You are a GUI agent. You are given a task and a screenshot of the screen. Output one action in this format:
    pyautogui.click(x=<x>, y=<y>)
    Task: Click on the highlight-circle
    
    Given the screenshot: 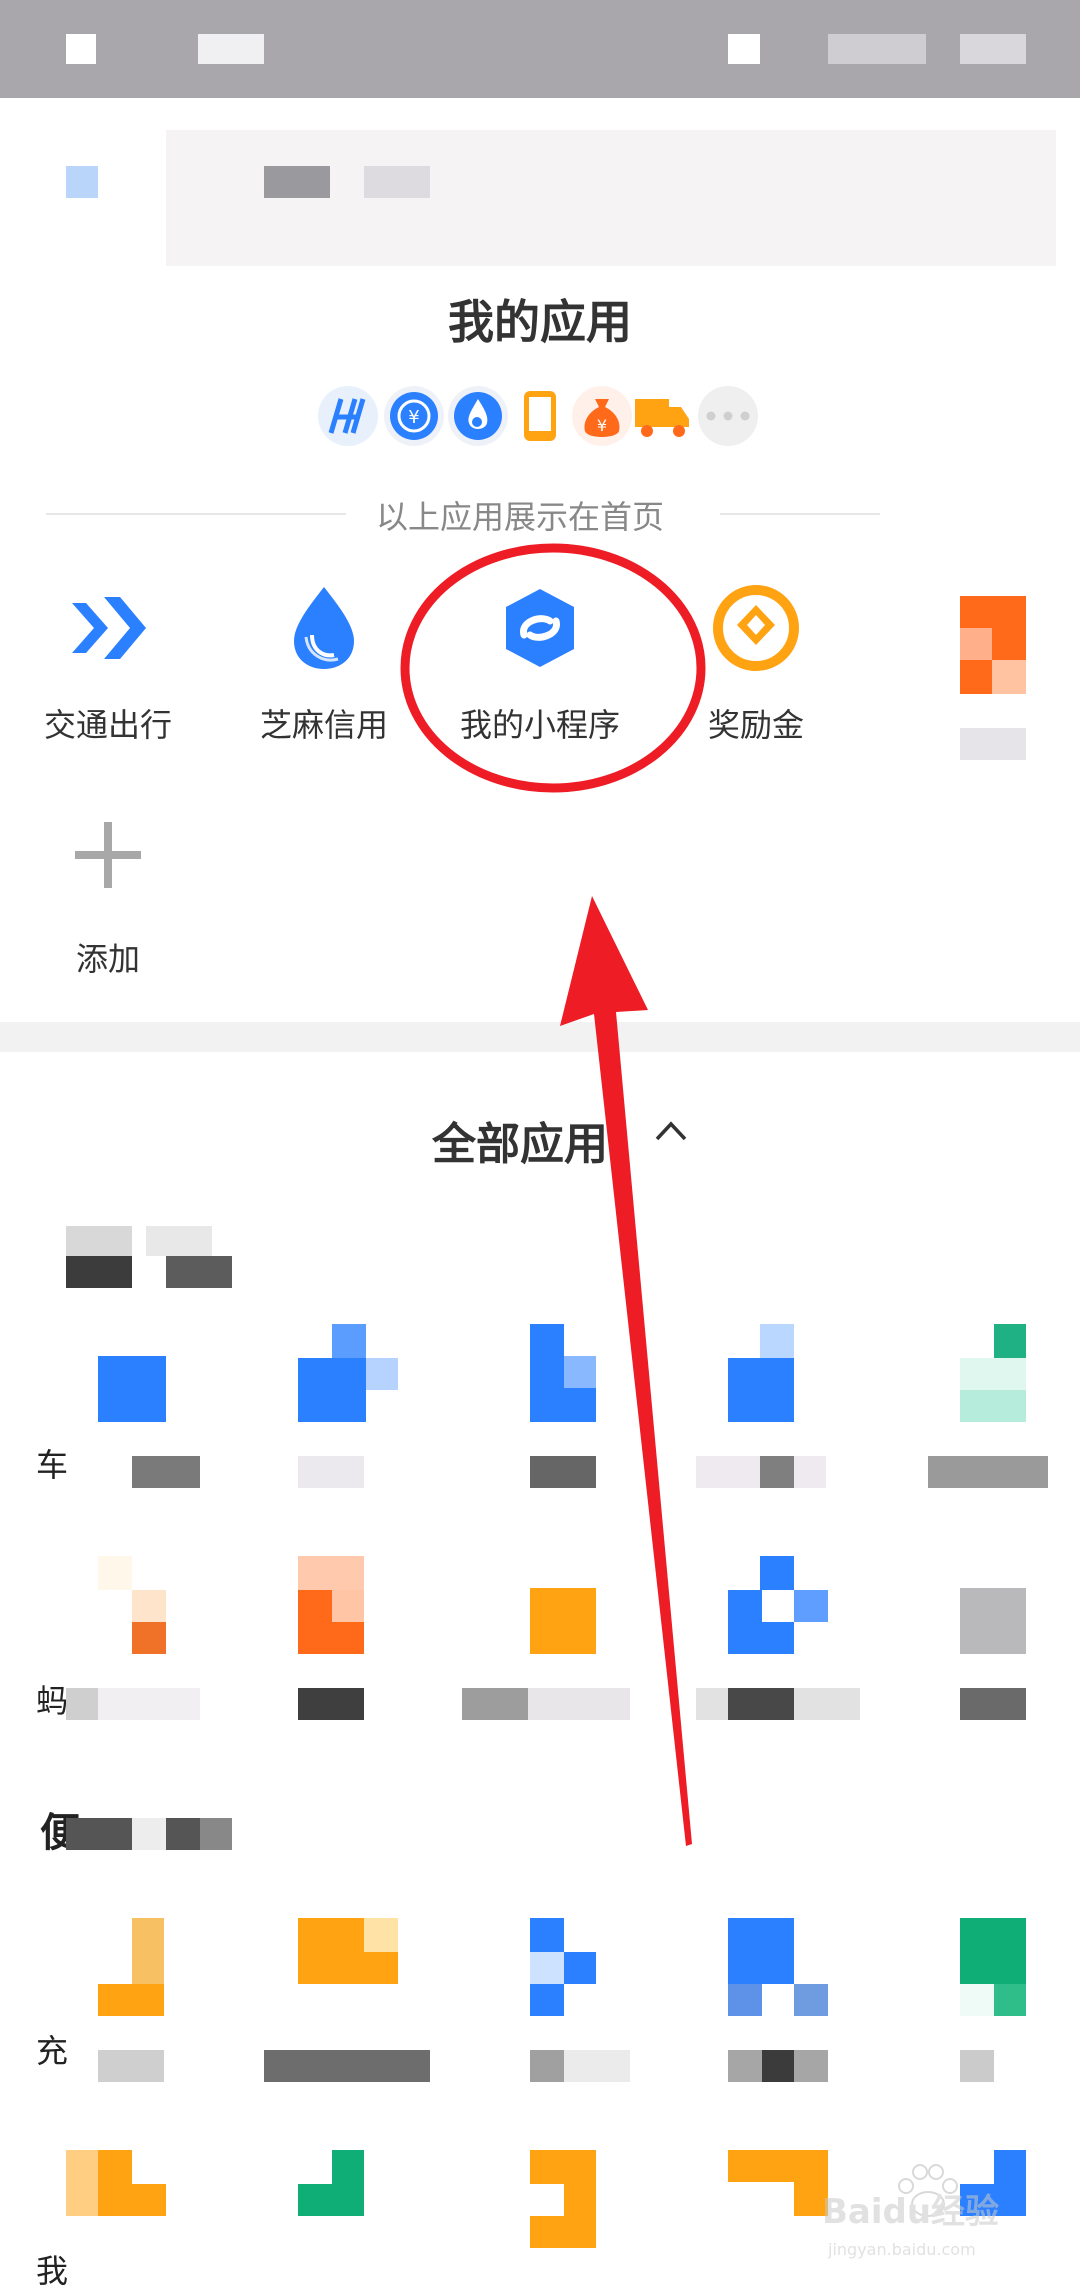 What is the action you would take?
    pyautogui.click(x=553, y=668)
    